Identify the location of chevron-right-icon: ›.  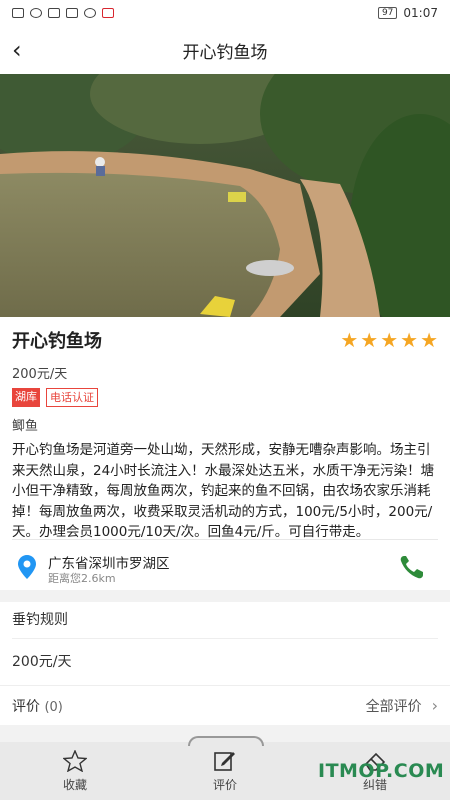
(434, 705).